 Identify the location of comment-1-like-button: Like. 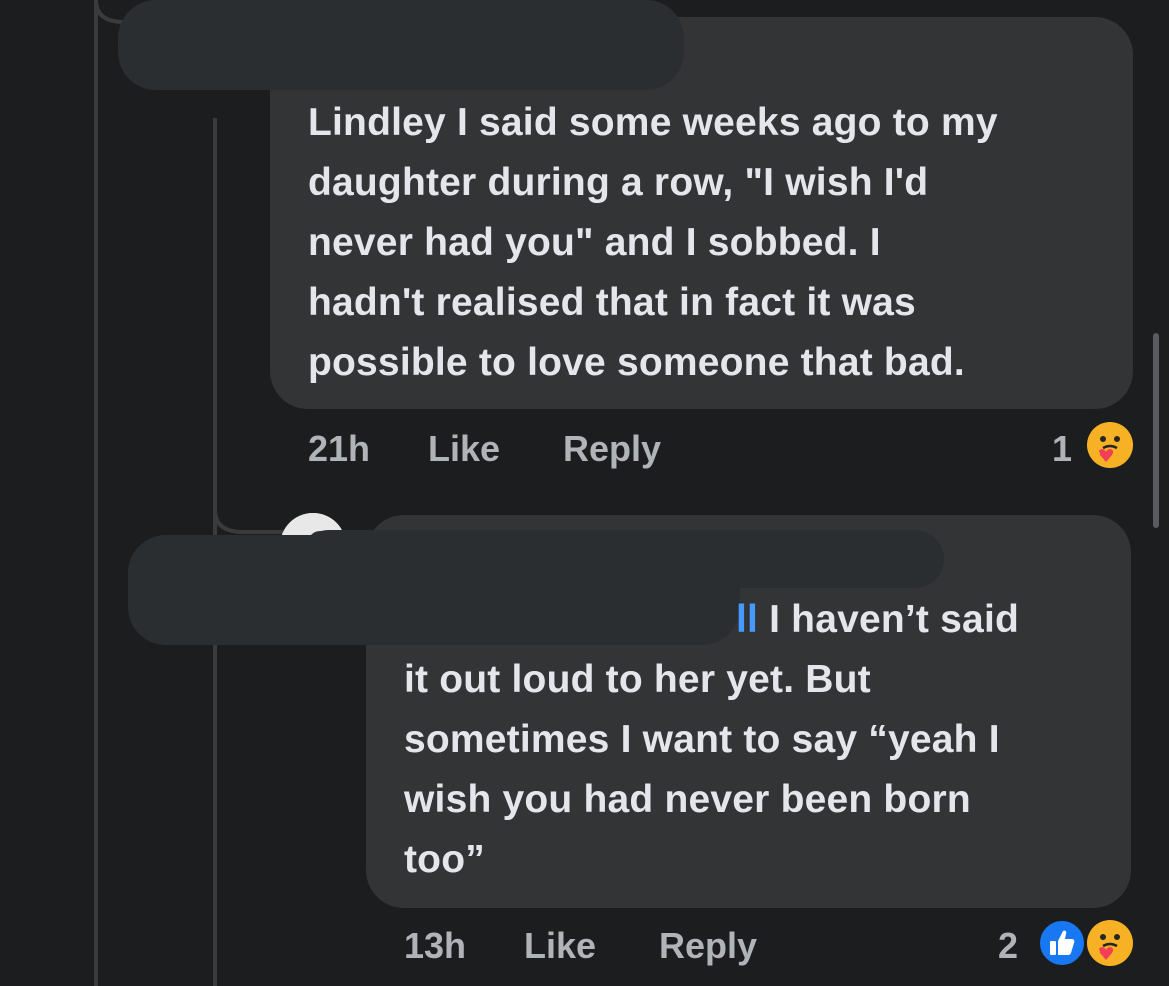
(464, 449).